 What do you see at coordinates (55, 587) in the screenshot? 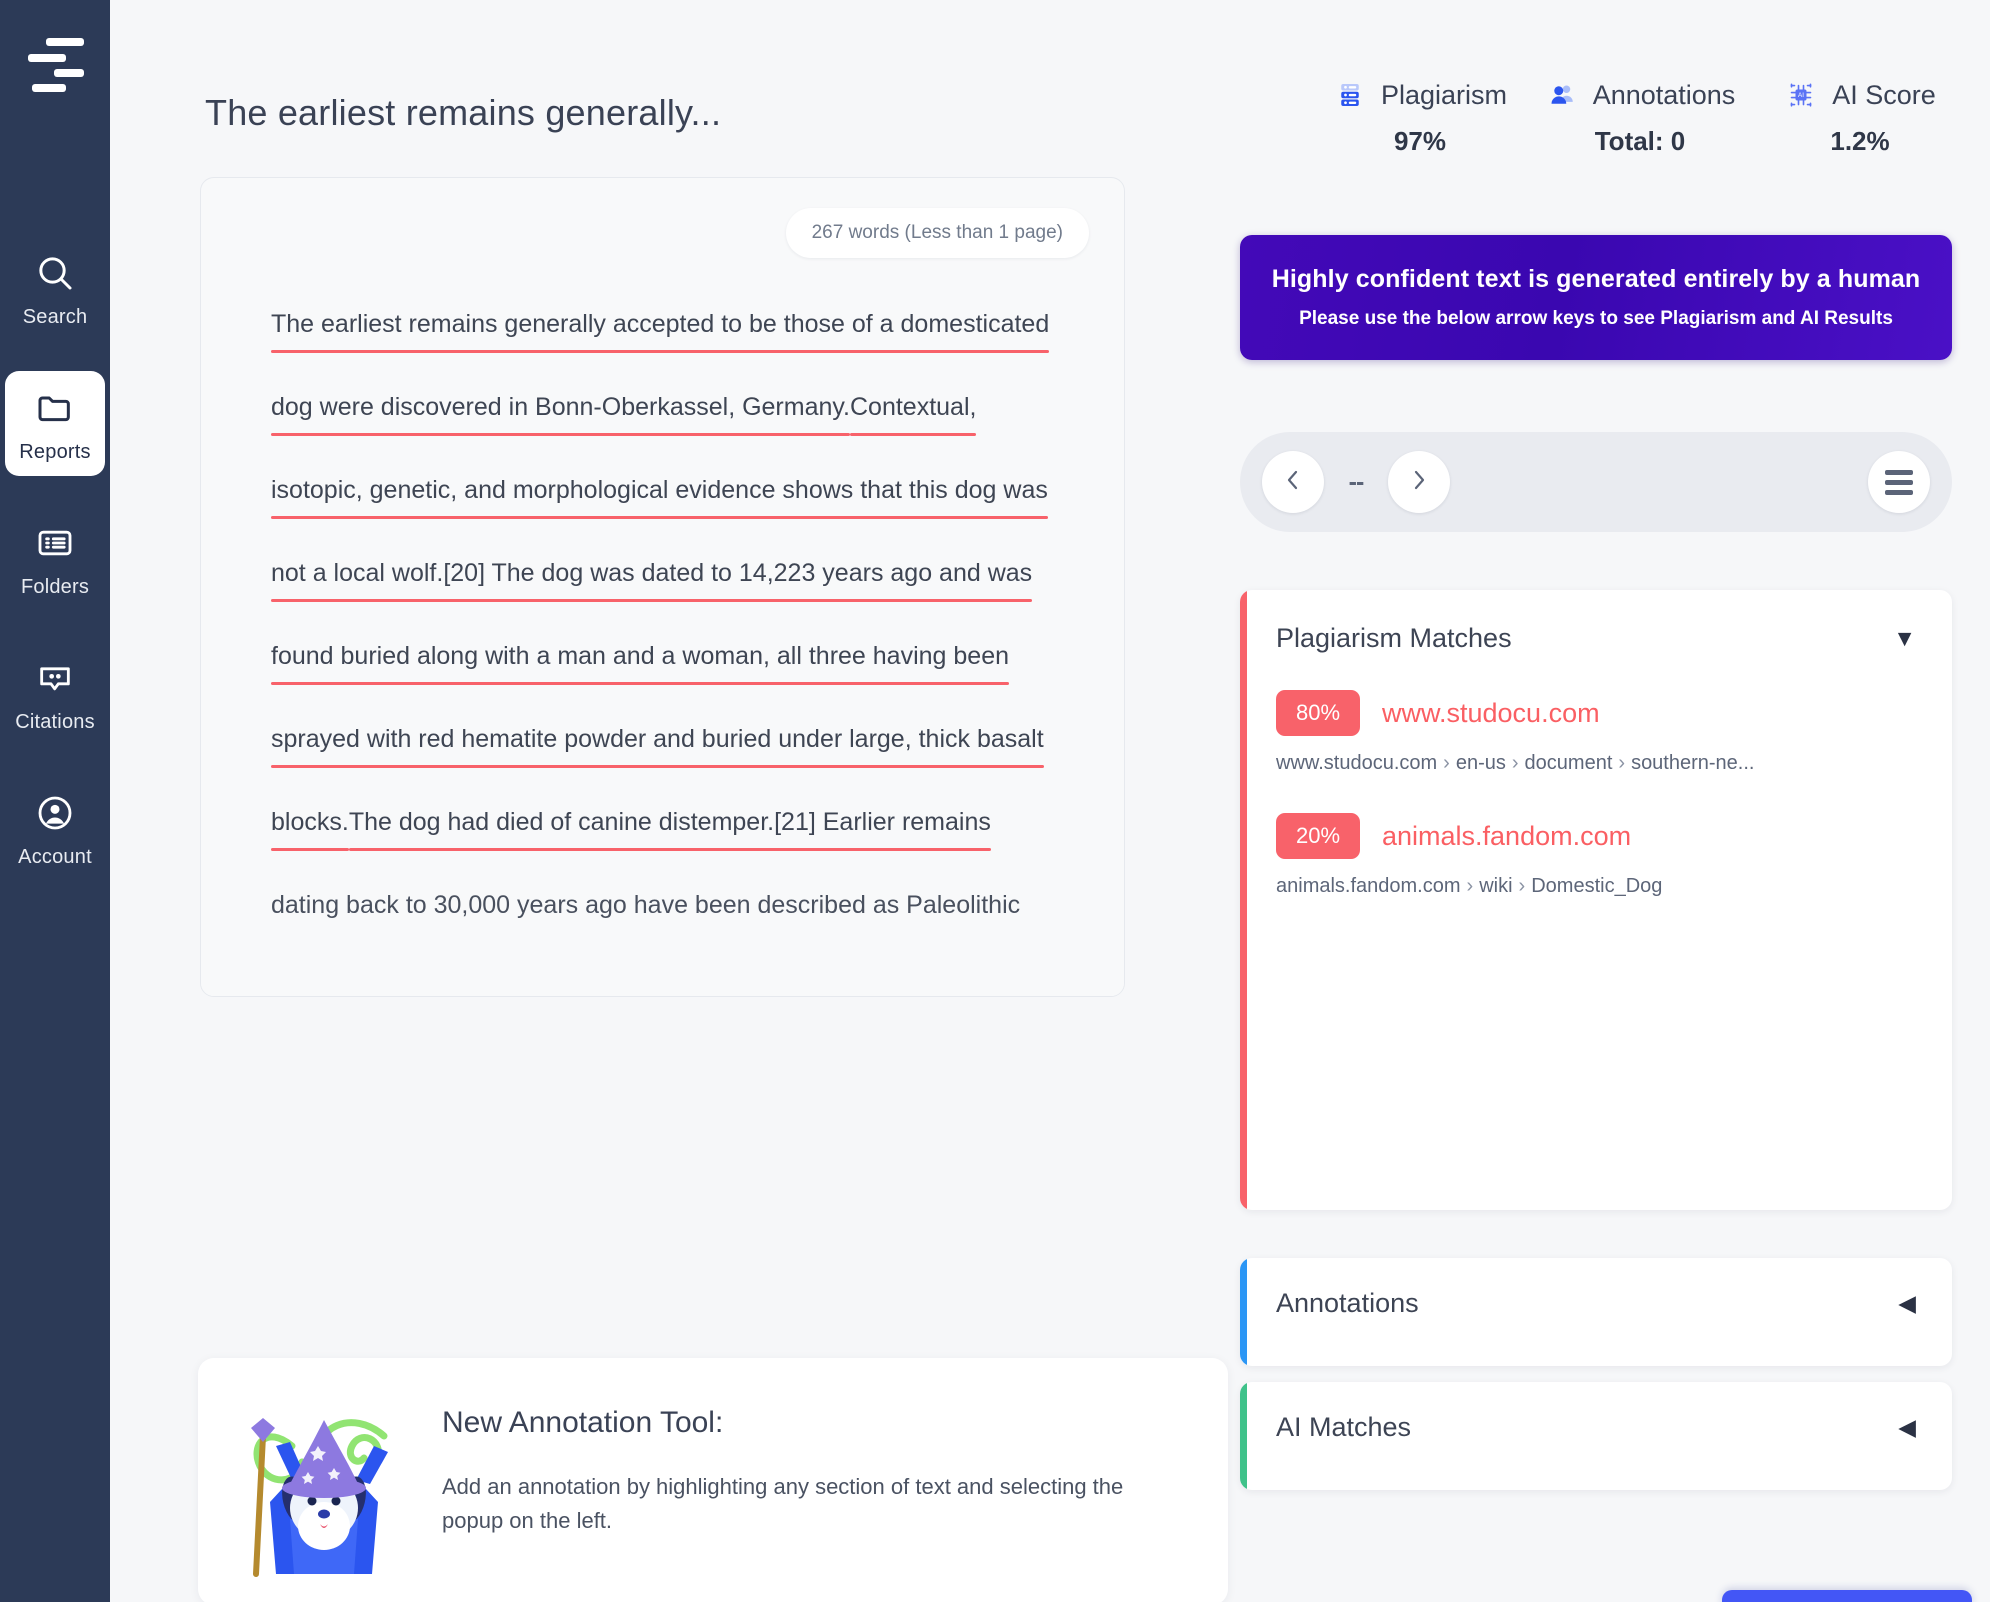
I see `sidebar-item-label: Folders` at bounding box center [55, 587].